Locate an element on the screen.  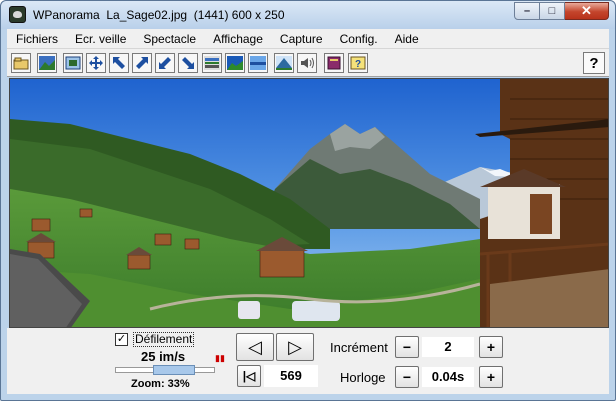
open-folder-icon is located at coordinates (21, 63).